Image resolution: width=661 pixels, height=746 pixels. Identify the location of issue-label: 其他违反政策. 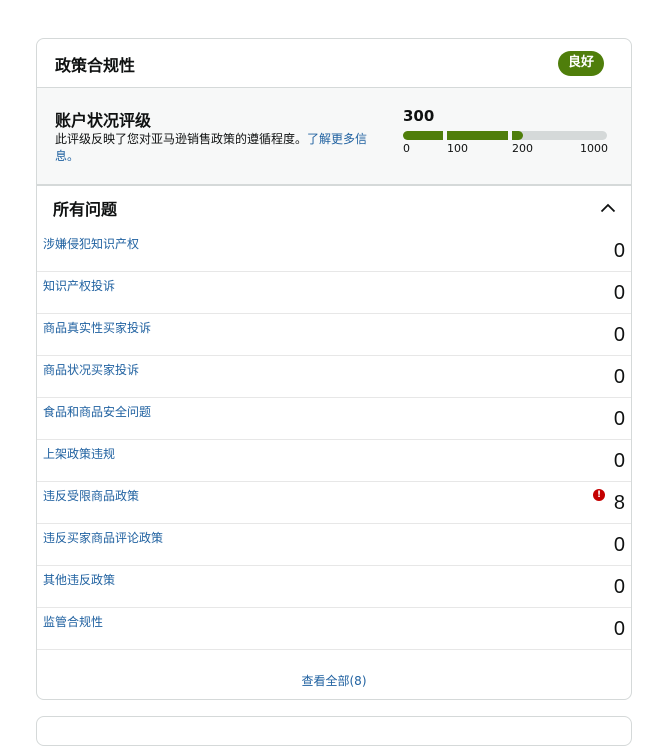
(79, 579).